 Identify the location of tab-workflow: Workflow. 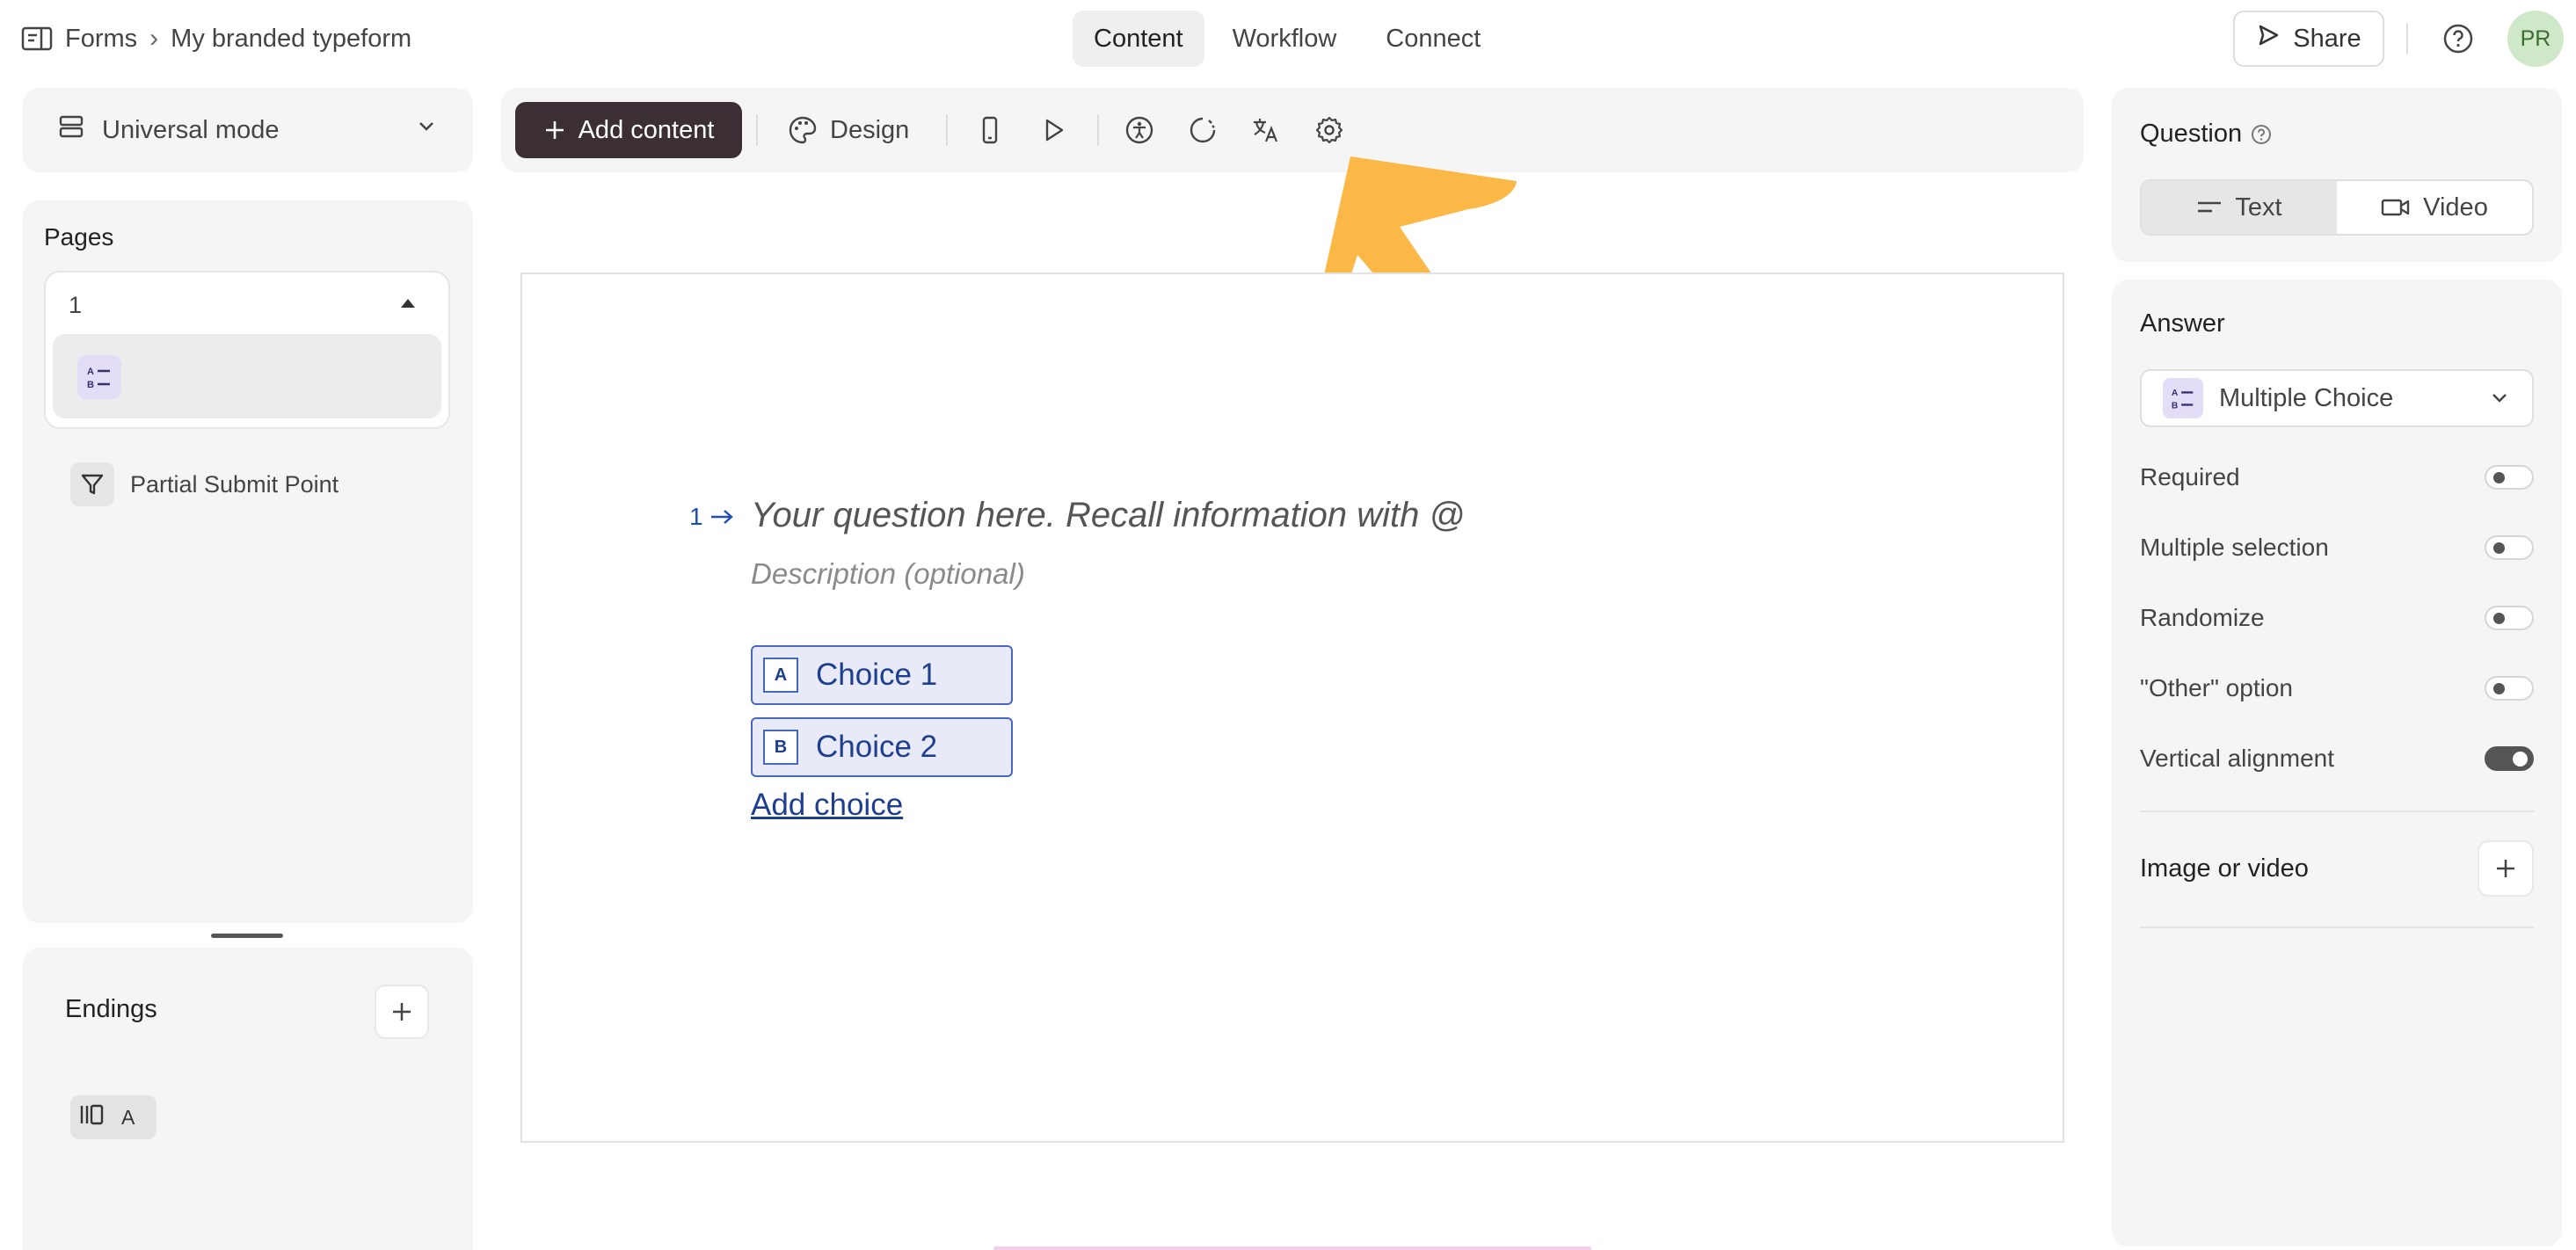
(1285, 39).